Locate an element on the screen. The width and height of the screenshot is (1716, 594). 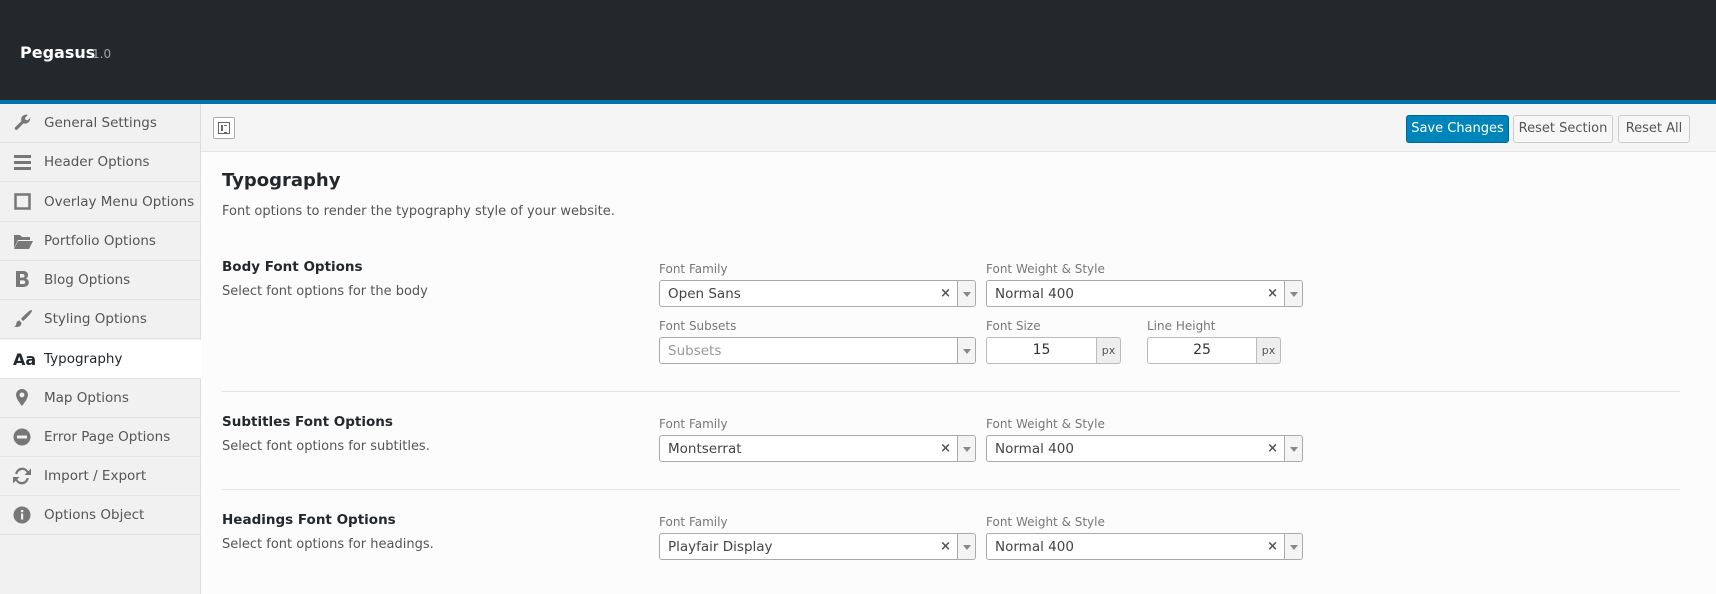
version-label: 1.0 is located at coordinates (102, 54).